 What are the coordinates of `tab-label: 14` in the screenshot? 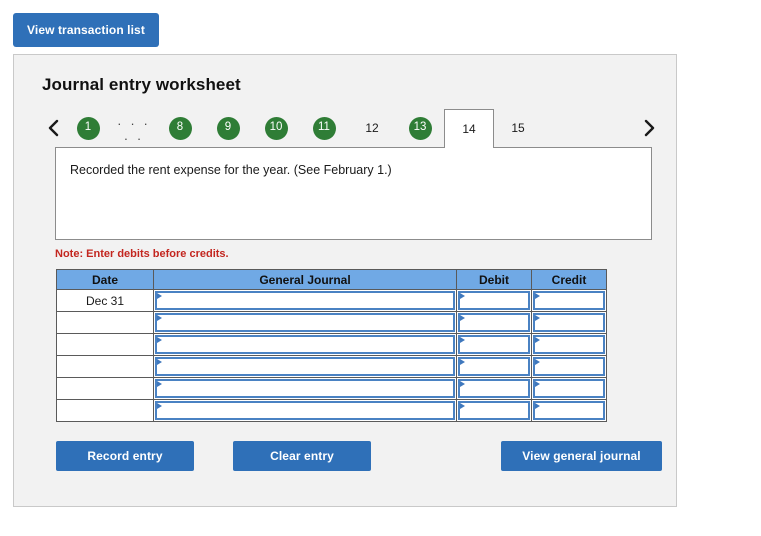 It's located at (469, 129).